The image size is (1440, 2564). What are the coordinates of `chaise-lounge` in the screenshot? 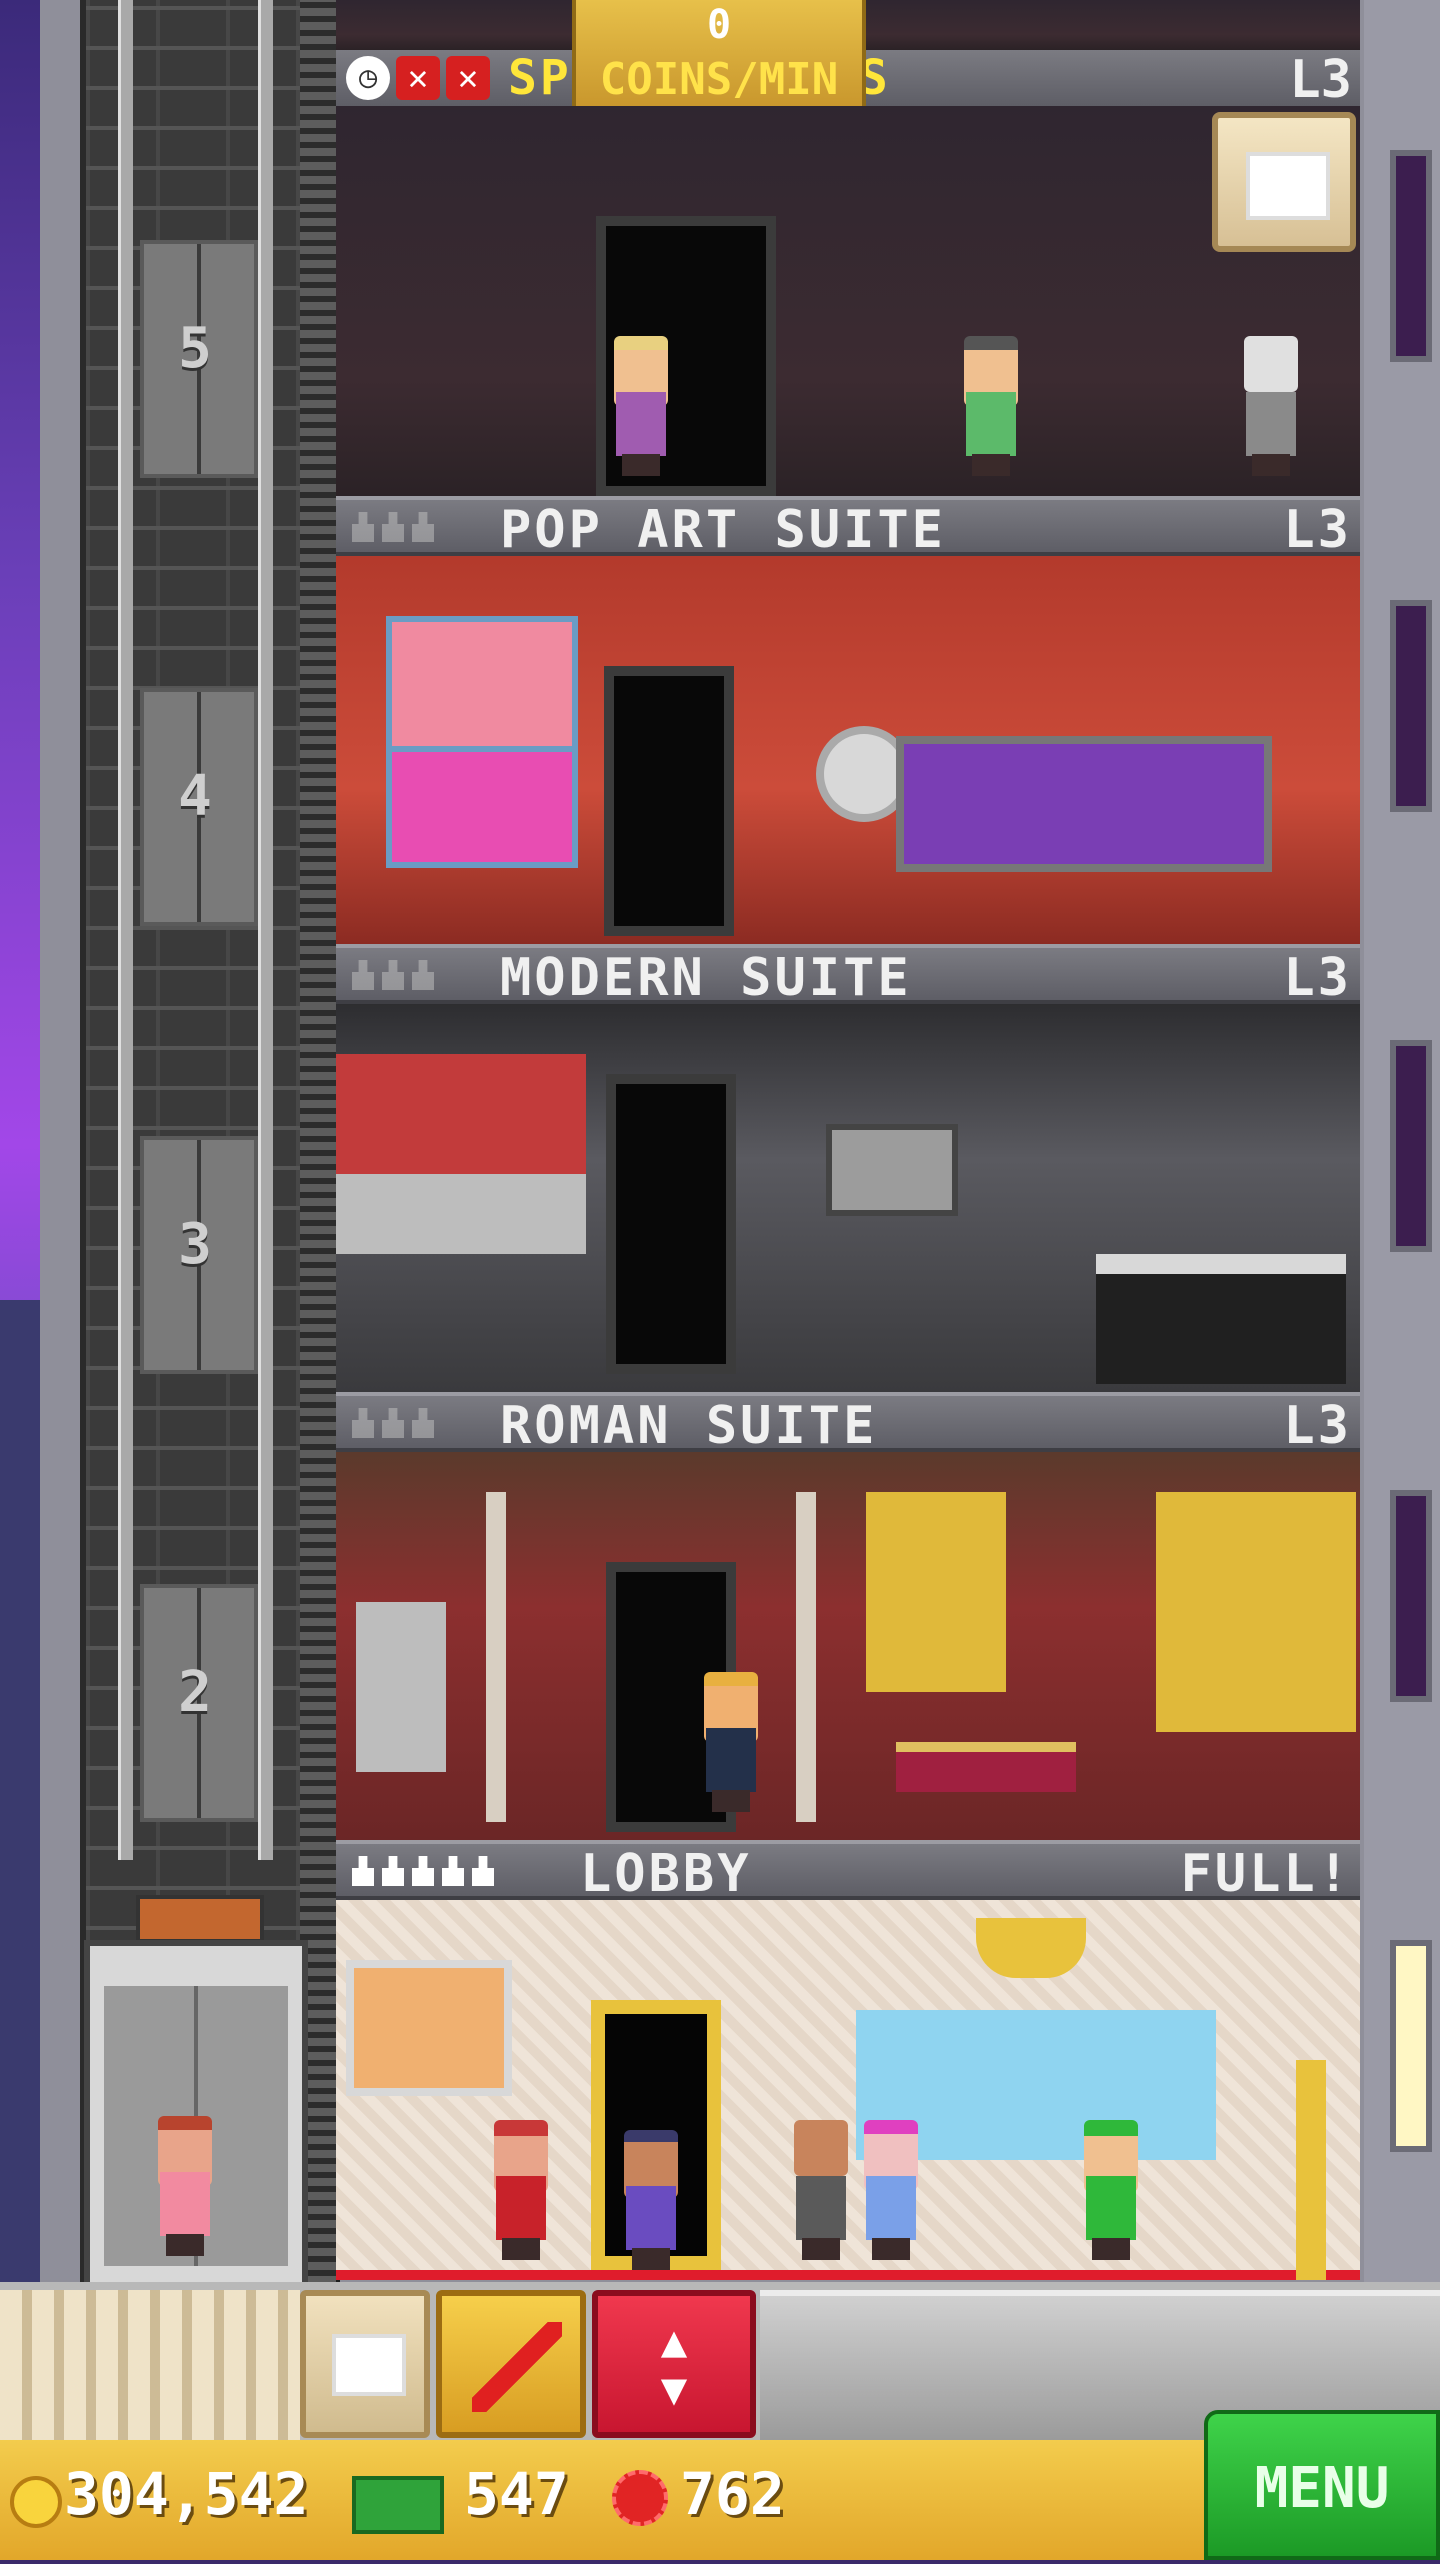 It's located at (986, 1767).